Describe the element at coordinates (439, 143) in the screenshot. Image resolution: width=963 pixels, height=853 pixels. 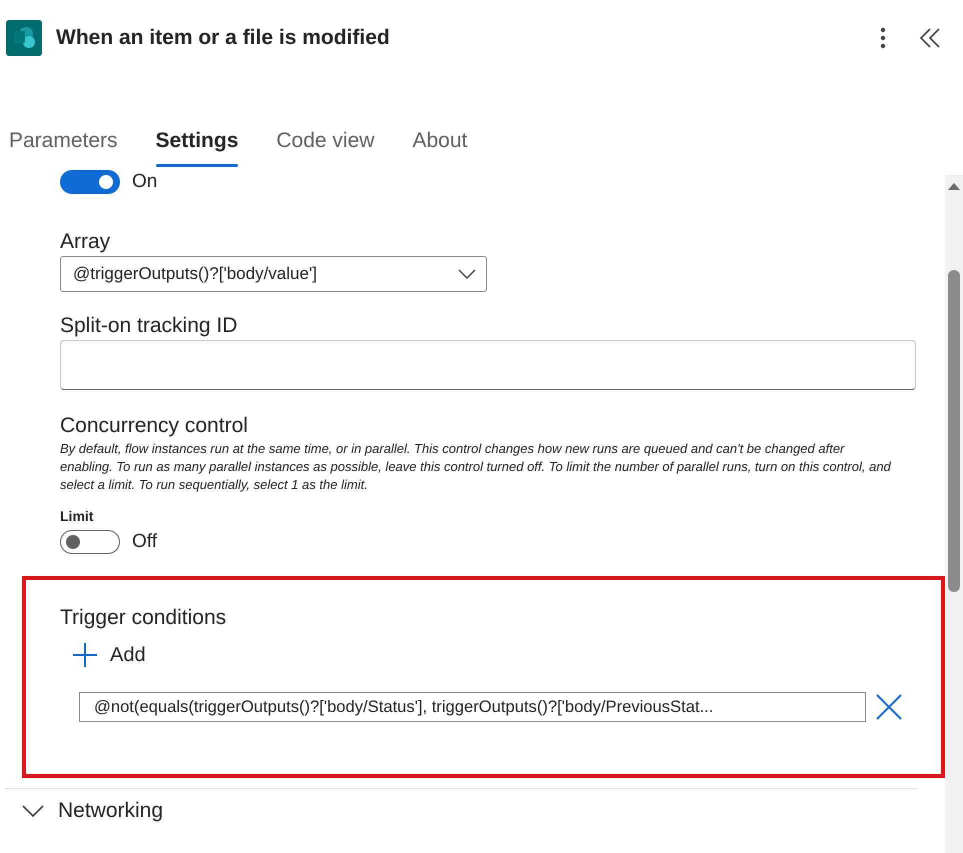
I see `tab: About` at that location.